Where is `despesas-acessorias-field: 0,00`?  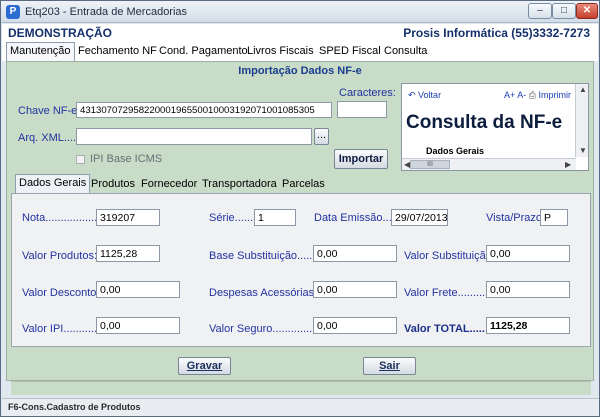
despesas-acessorias-field: 0,00 is located at coordinates (355, 289).